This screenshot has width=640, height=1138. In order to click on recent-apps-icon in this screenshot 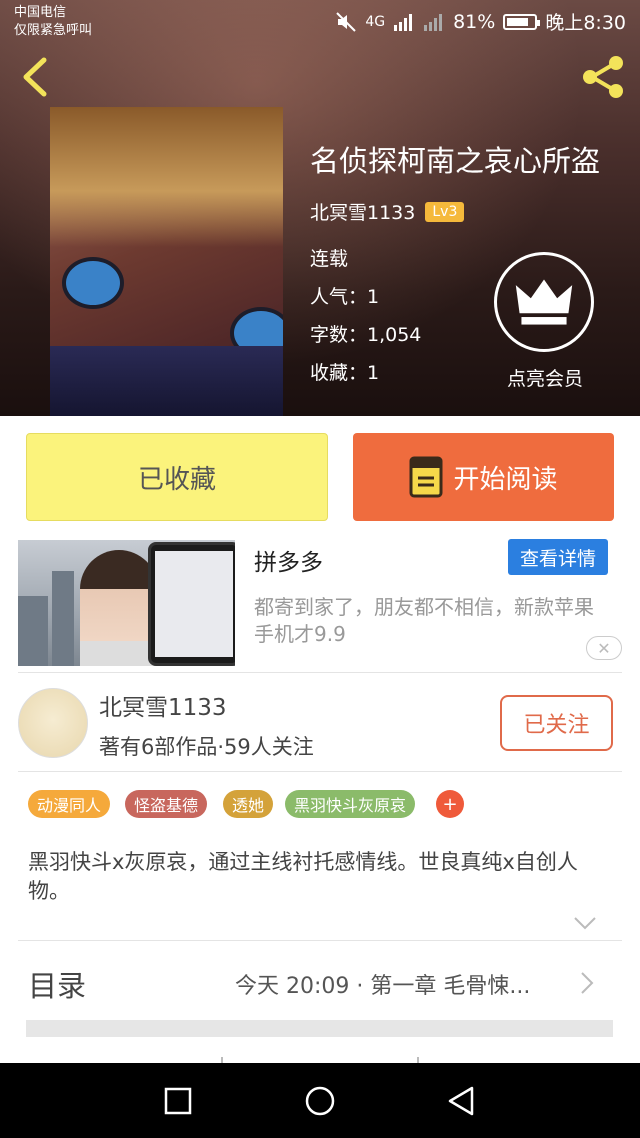, I will do `click(178, 1101)`.